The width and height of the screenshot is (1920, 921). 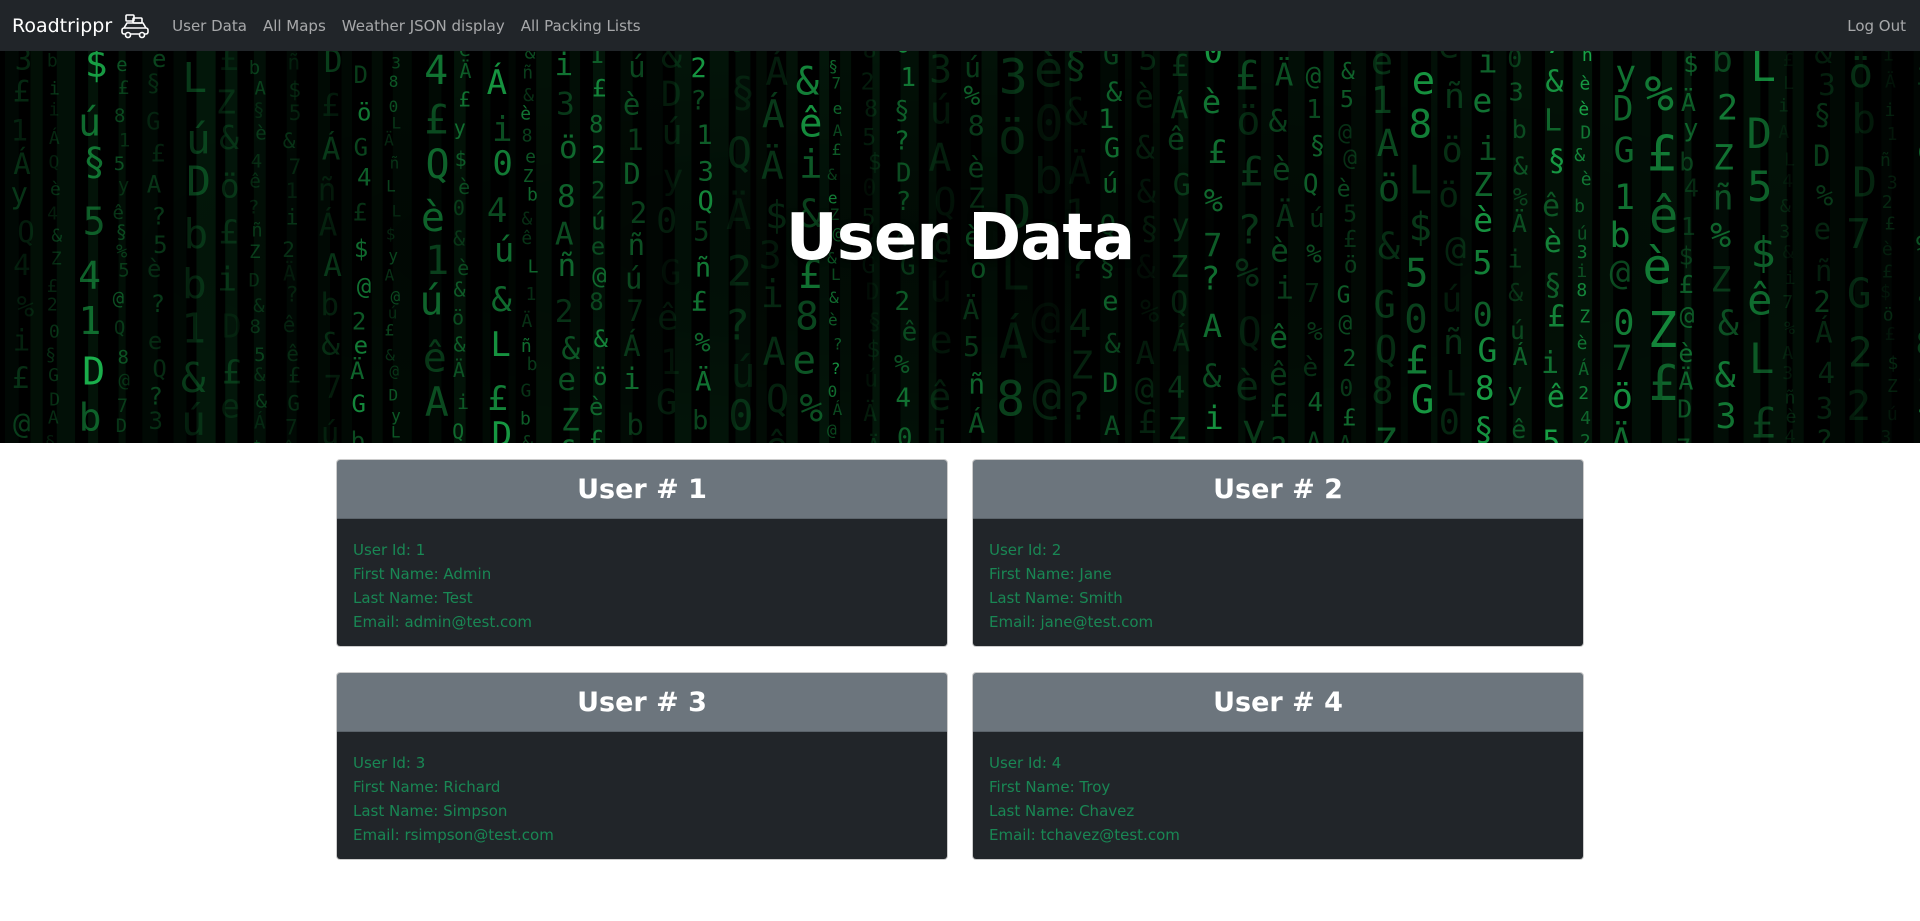 What do you see at coordinates (581, 26) in the screenshot?
I see `nav-all-packing-lists: All Packing Lists` at bounding box center [581, 26].